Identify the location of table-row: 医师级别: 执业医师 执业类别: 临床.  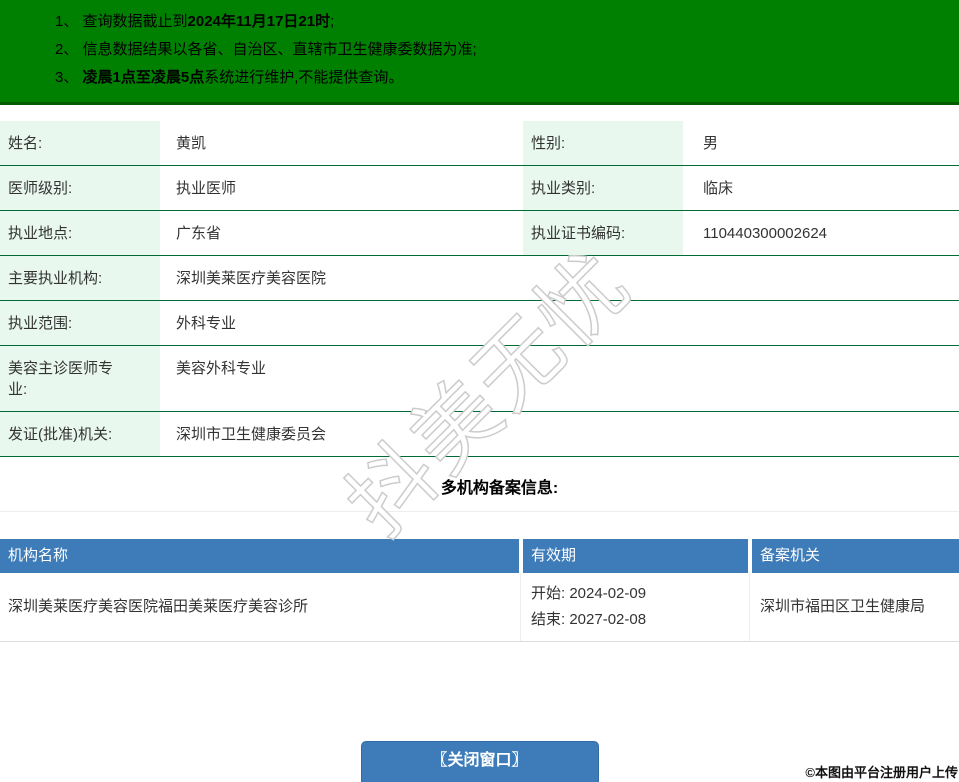
(479, 188).